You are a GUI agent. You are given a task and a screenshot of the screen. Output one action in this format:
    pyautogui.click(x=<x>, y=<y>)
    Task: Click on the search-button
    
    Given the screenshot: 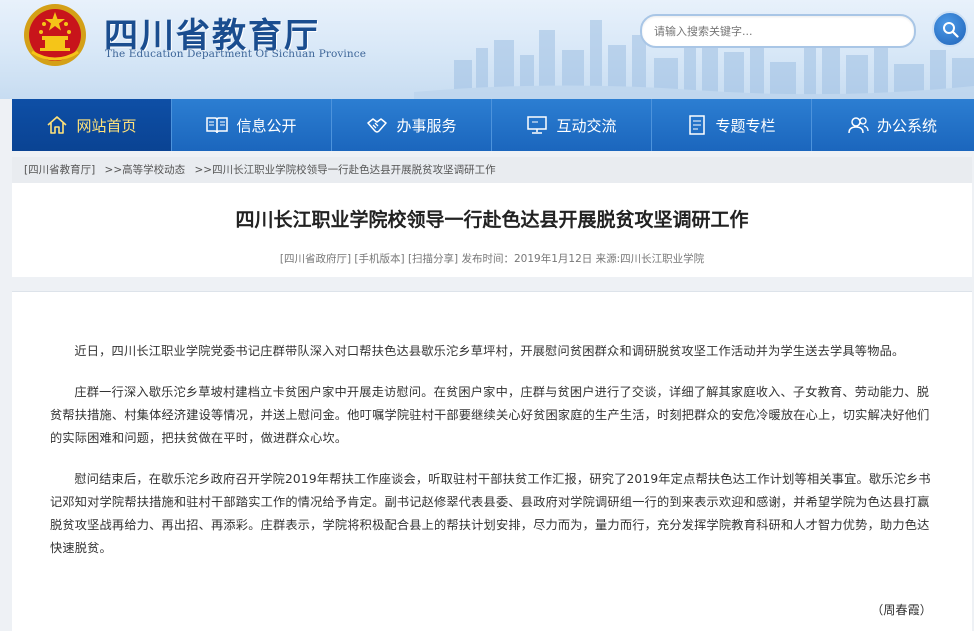 What is the action you would take?
    pyautogui.click(x=950, y=29)
    